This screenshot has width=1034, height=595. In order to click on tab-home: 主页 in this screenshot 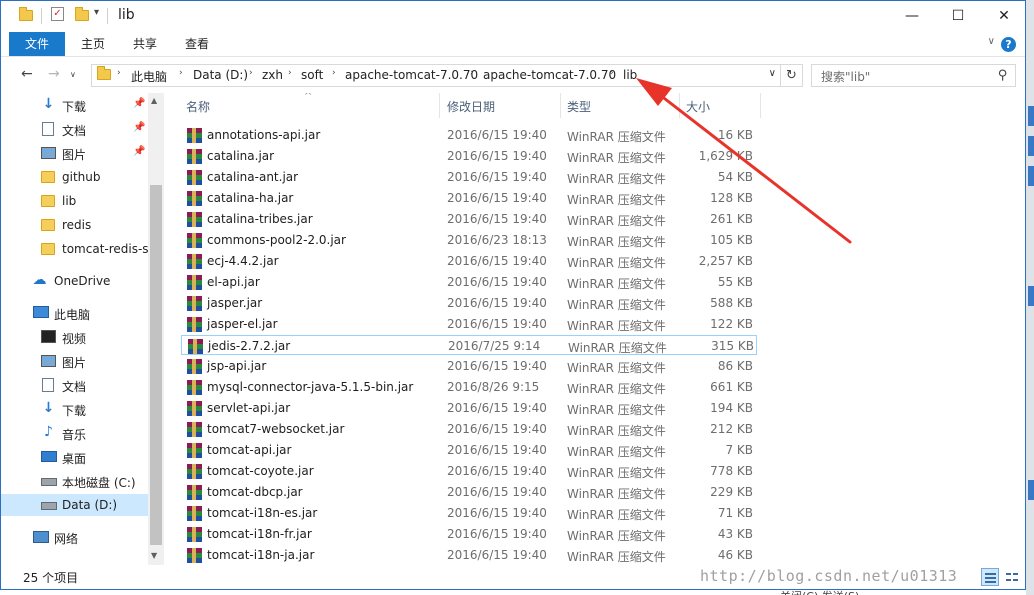, I will do `click(93, 44)`.